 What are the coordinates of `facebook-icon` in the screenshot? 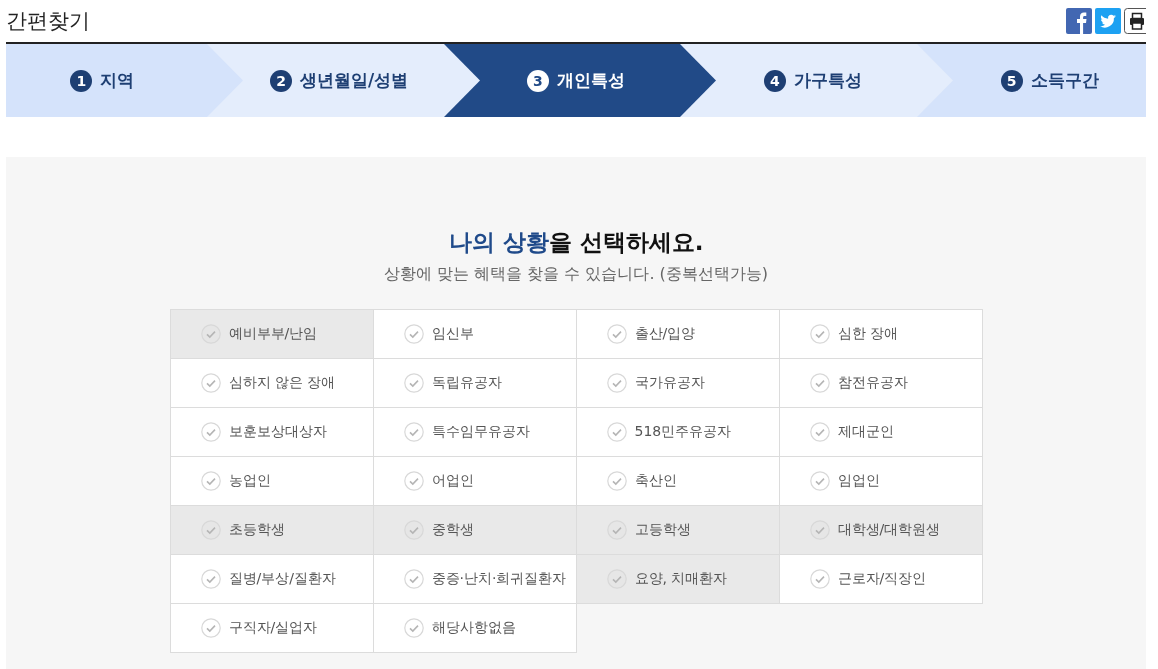 It's located at (1079, 21).